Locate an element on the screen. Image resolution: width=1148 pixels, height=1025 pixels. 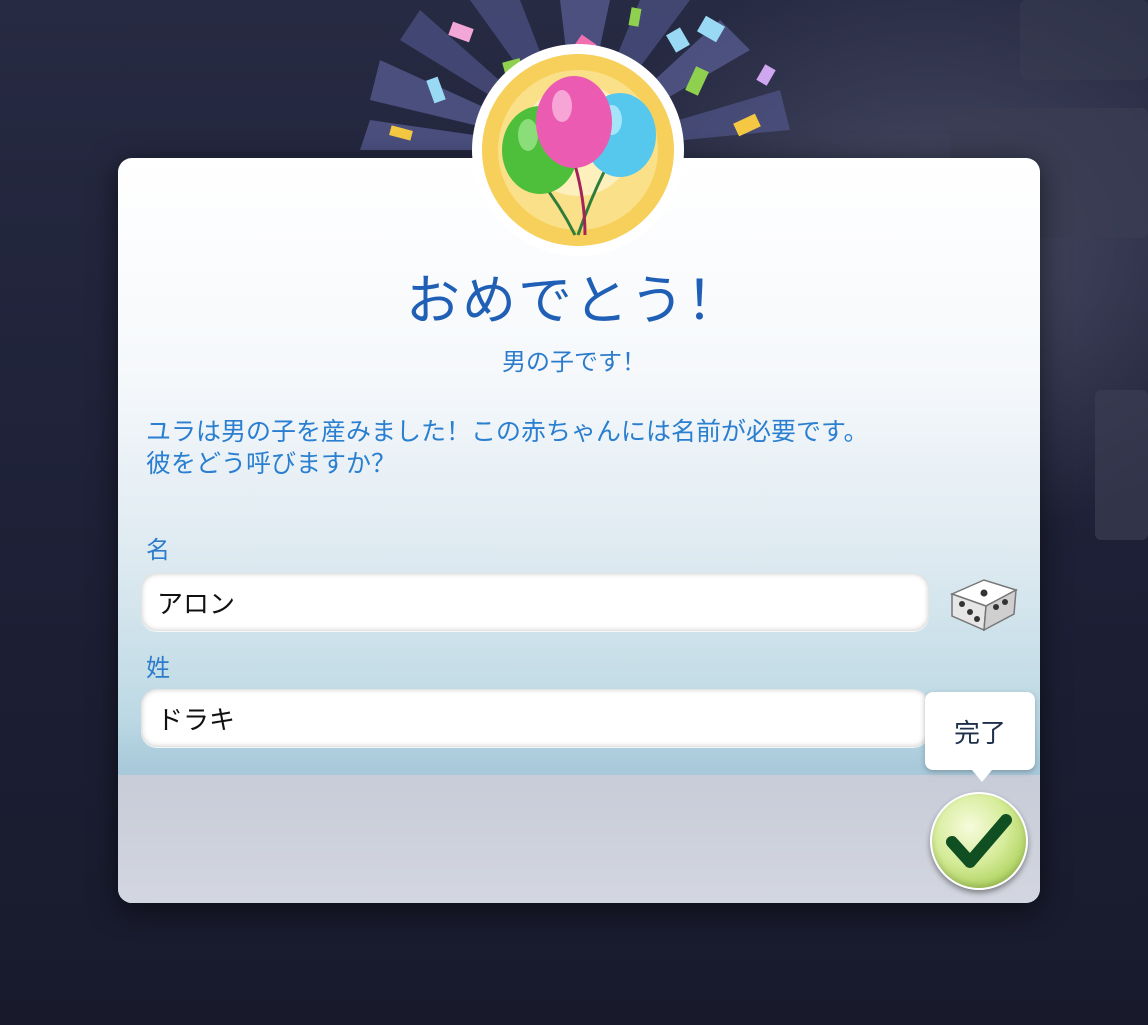
randomize-name-button is located at coordinates (983, 603).